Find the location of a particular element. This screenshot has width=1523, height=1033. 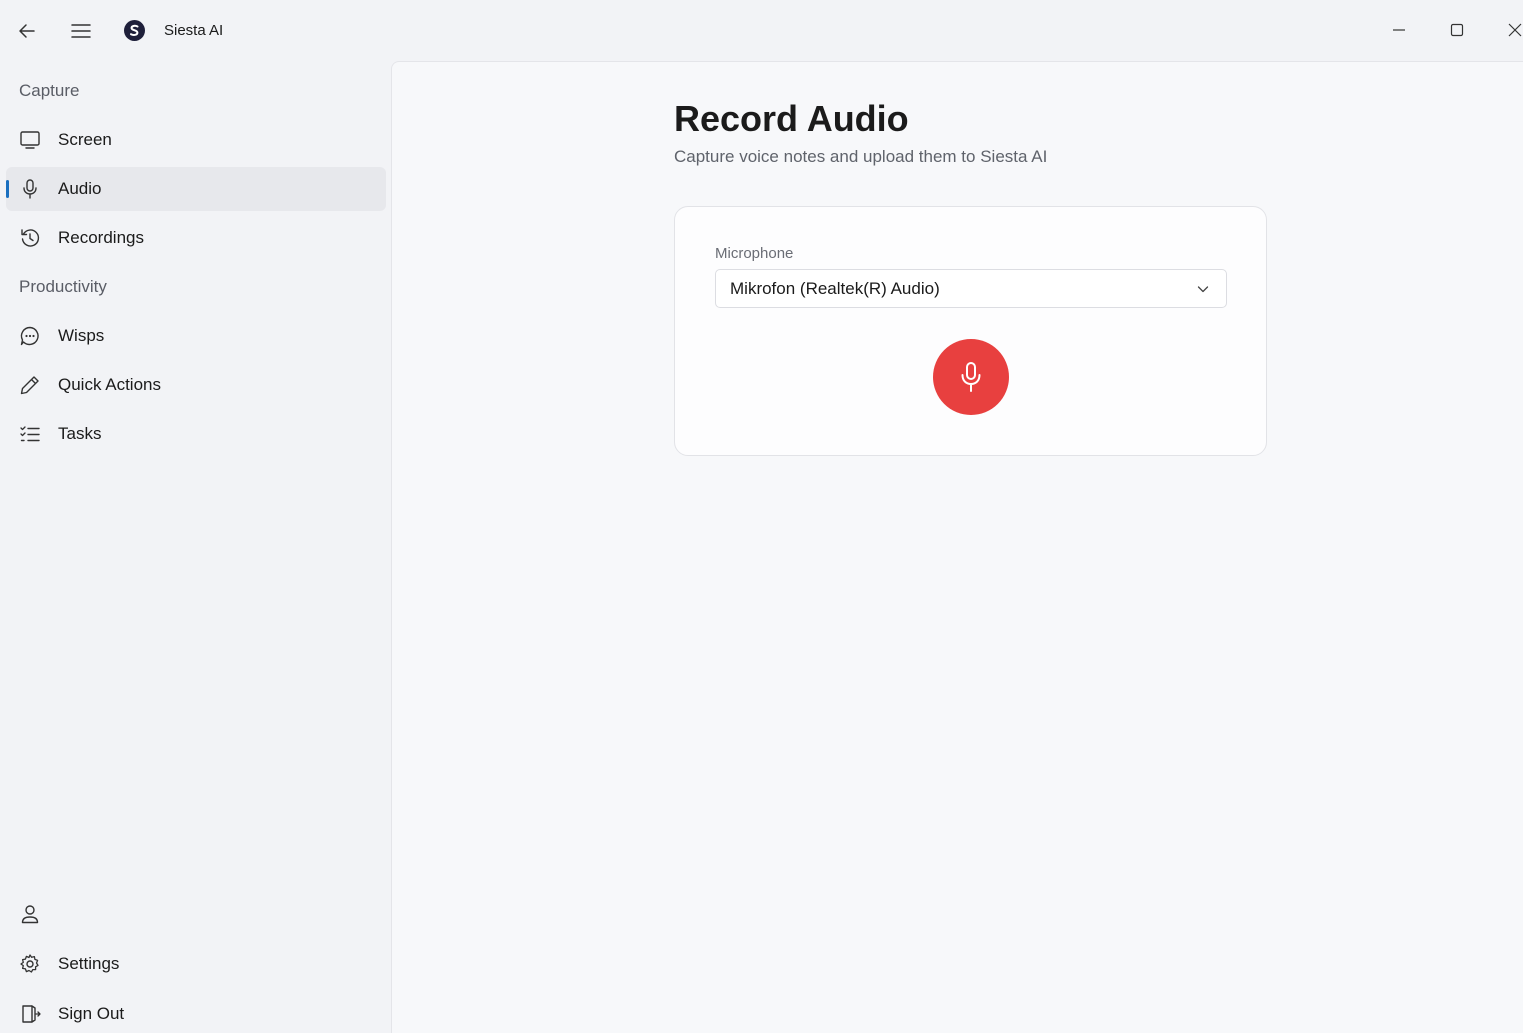

section-label-productivity: Productivity is located at coordinates (63, 286).